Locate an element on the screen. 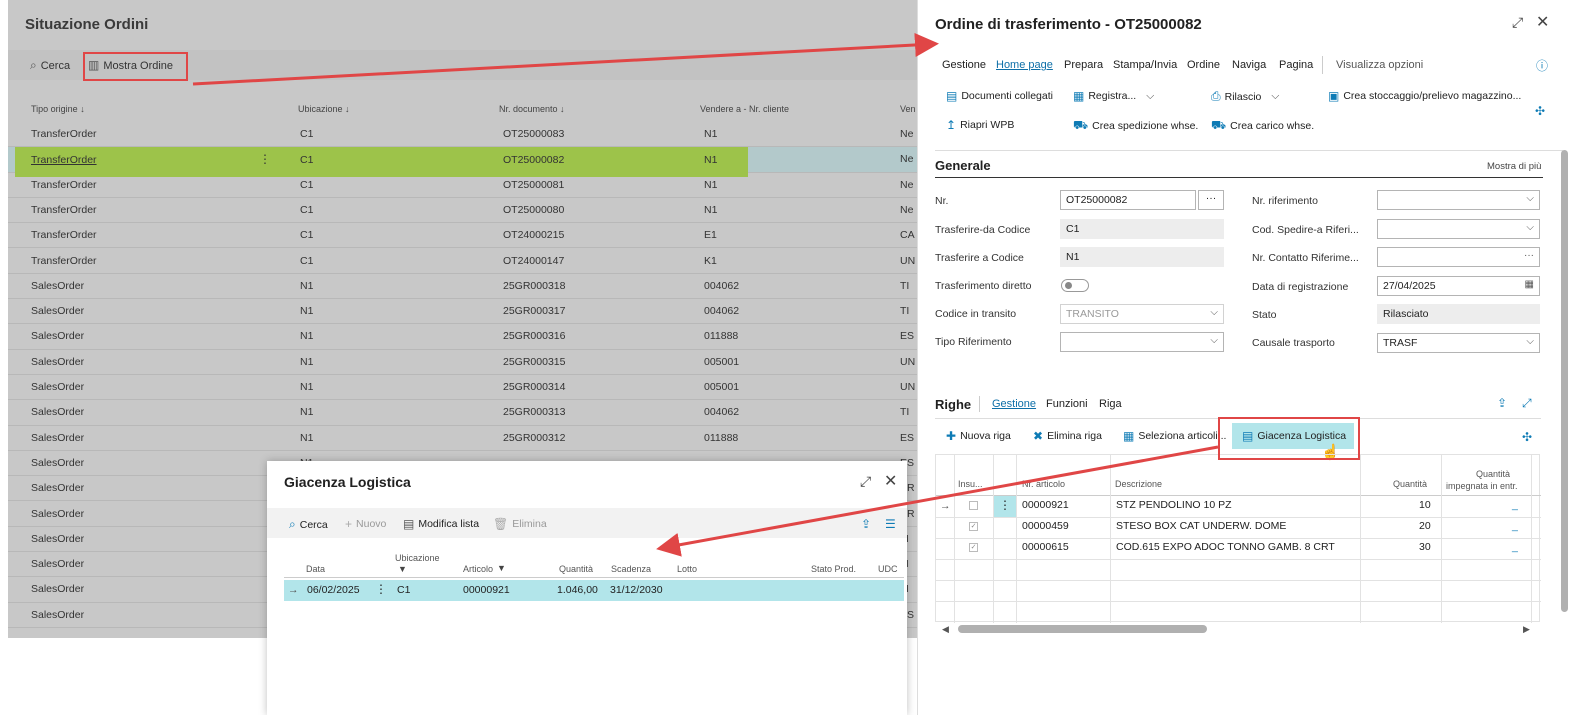 Image resolution: width=1579 pixels, height=715 pixels. arrow-to-popup is located at coordinates (937, 501).